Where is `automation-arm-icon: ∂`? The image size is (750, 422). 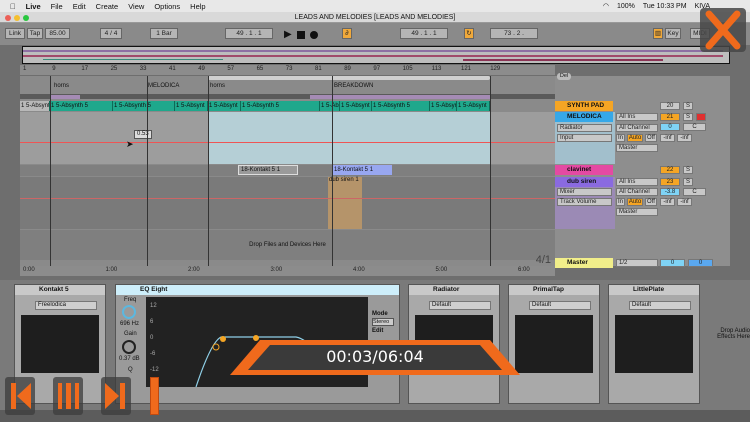
automation-arm-icon: ∂ is located at coordinates (347, 33).